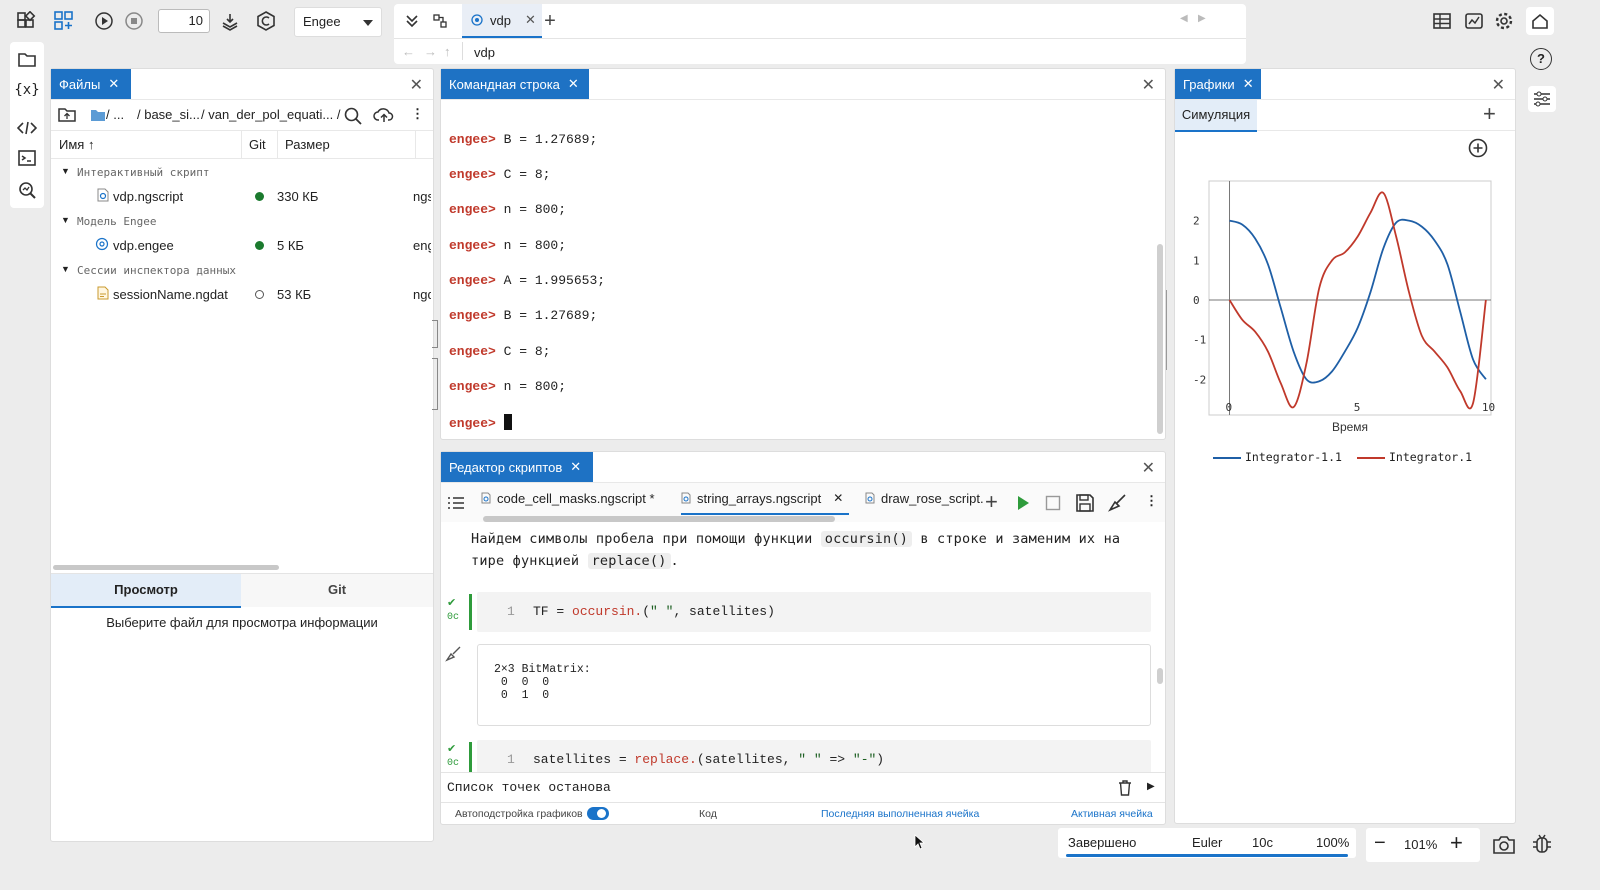 The width and height of the screenshot is (1600, 890). What do you see at coordinates (1184, 18) in the screenshot?
I see `scroll-tabs-left-icon: ◀` at bounding box center [1184, 18].